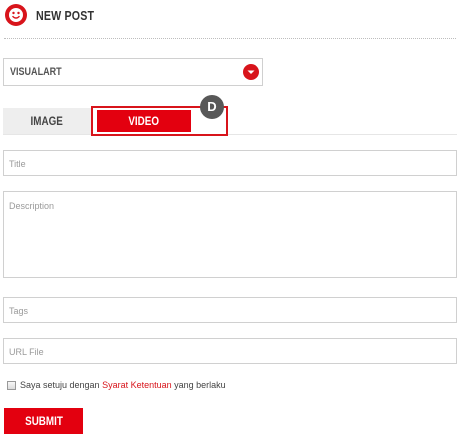 Image resolution: width=460 pixels, height=447 pixels. I want to click on tab-video: VIDEO, so click(144, 121).